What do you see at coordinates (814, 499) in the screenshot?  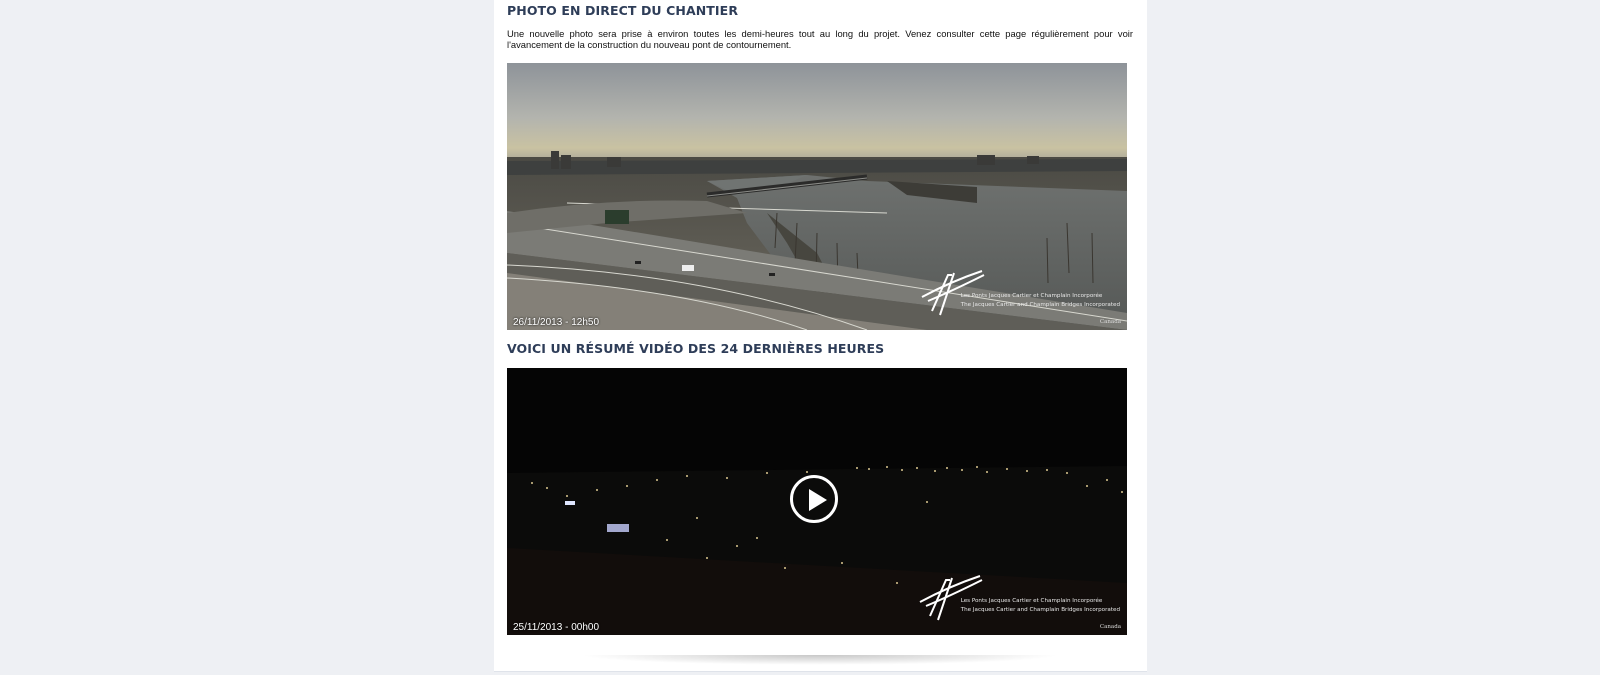 I see `play-icon` at bounding box center [814, 499].